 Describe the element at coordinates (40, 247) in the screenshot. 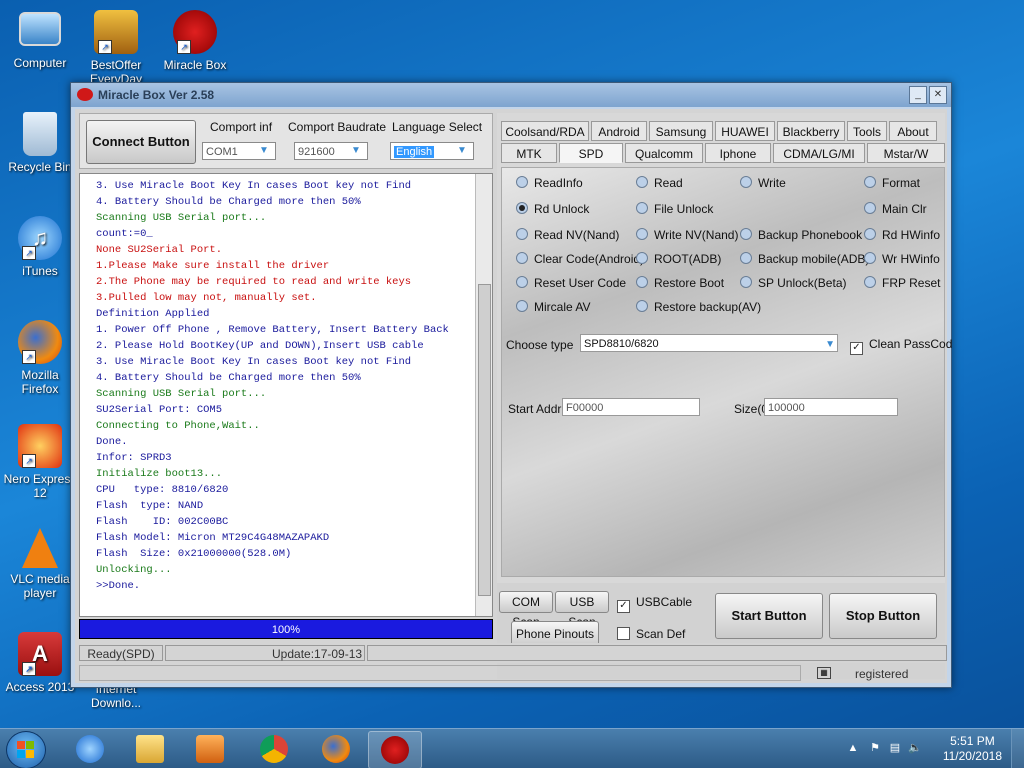

I see `desktop-icon-itunes: ♫ ↗ iTunes` at that location.